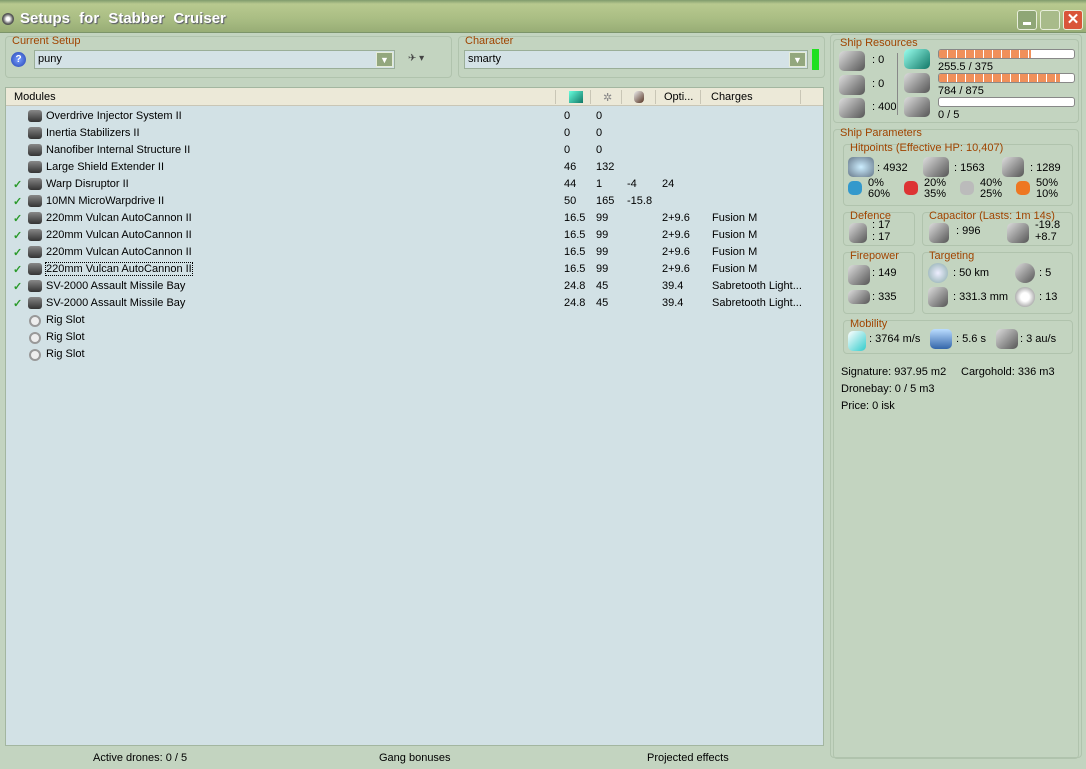 The width and height of the screenshot is (1086, 769). Describe the element at coordinates (869, 324) in the screenshot. I see `mobility-label: Mobility` at that location.